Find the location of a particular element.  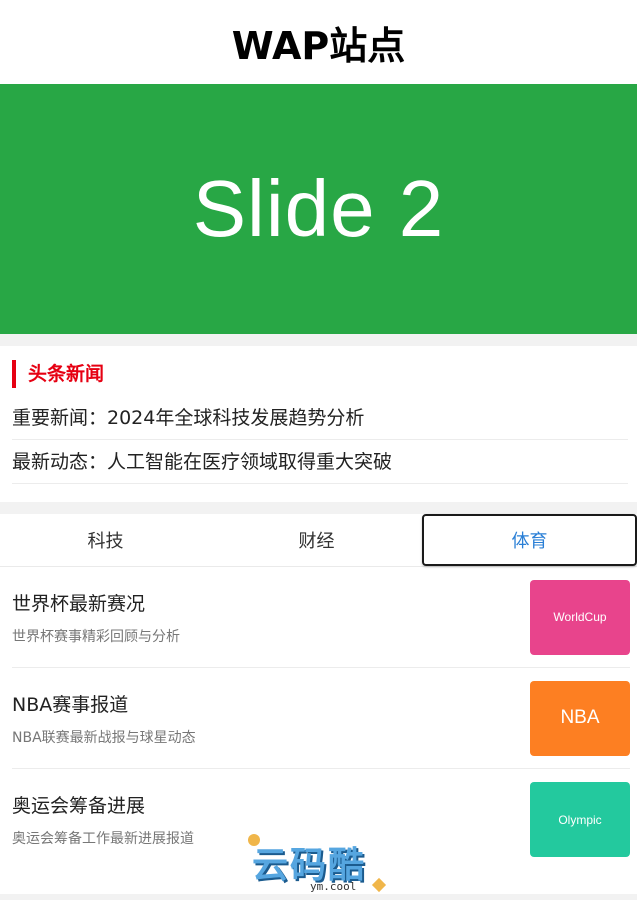

slide-label: Slide 2 is located at coordinates (318, 208).